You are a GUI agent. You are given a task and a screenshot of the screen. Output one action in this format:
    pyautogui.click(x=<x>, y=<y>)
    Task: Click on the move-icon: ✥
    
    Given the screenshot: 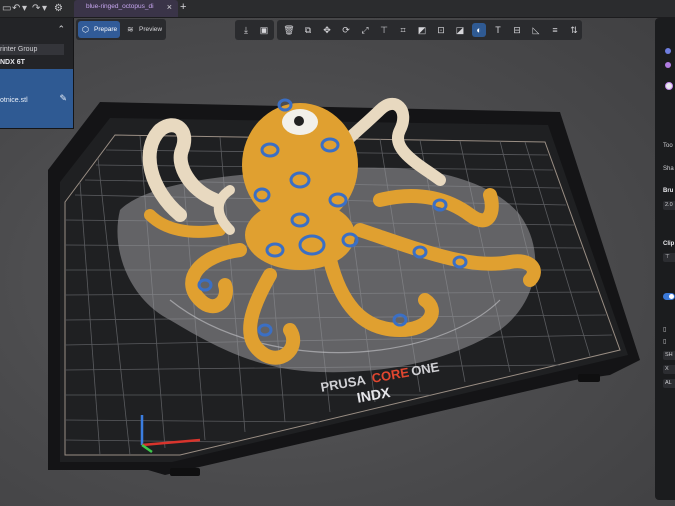 What is the action you would take?
    pyautogui.click(x=327, y=30)
    